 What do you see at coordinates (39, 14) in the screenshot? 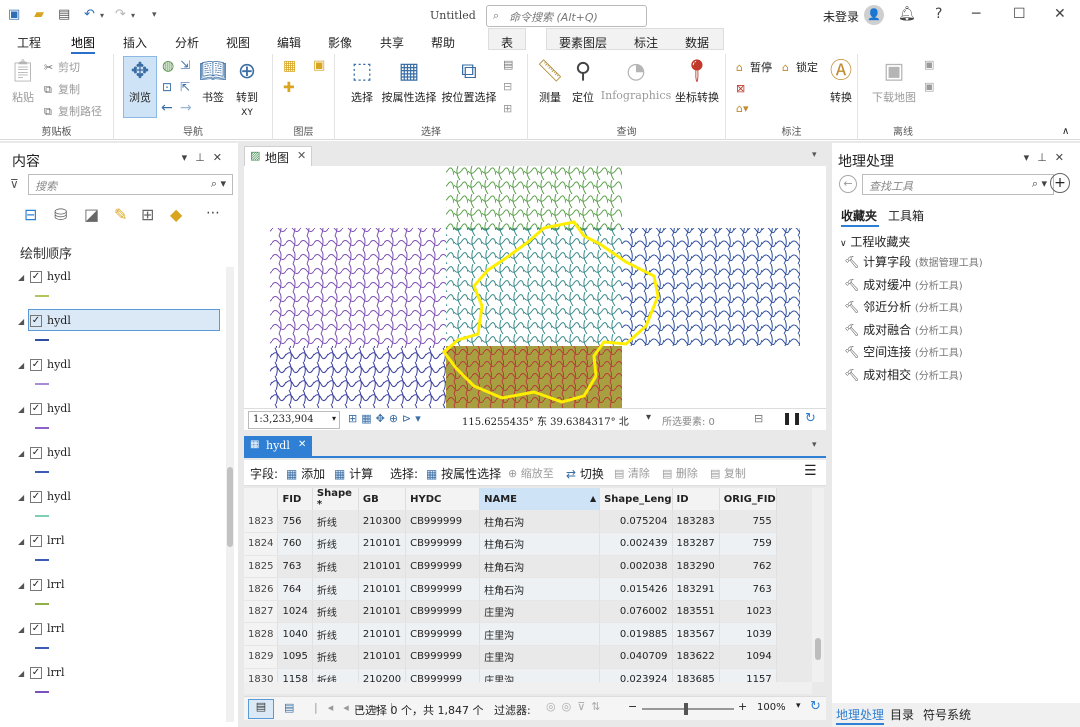
I see `open-project-icon: ▰` at bounding box center [39, 14].